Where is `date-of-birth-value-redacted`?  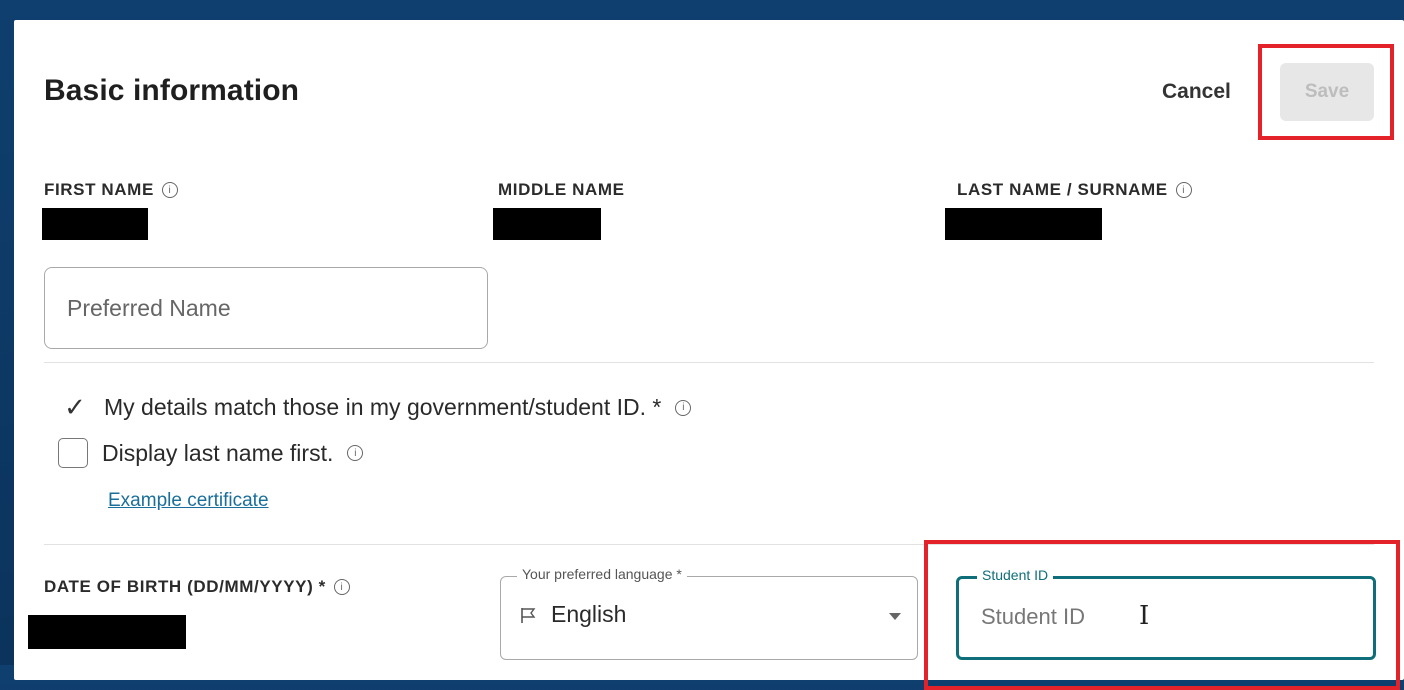
date-of-birth-value-redacted is located at coordinates (107, 632).